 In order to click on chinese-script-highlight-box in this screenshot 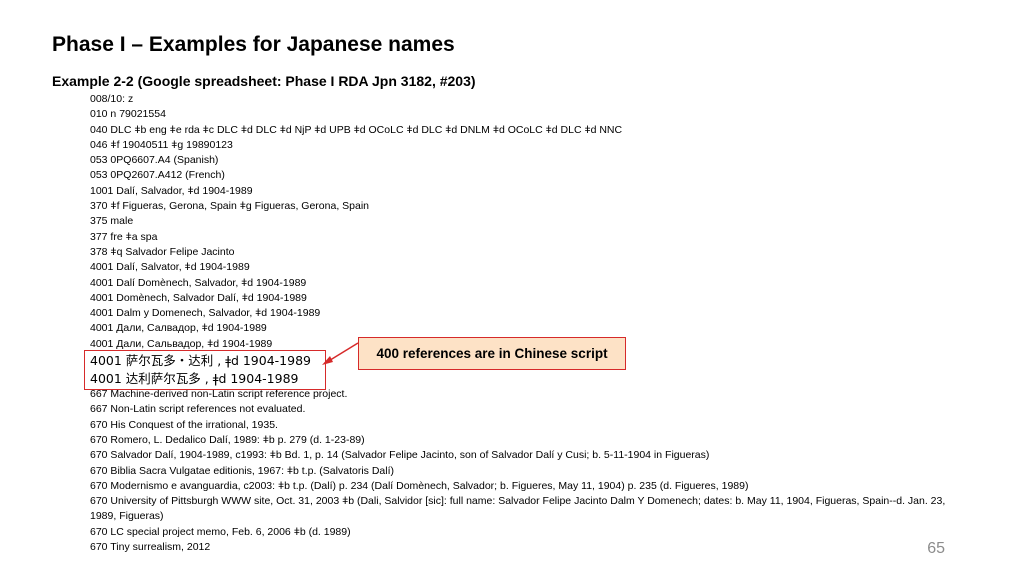, I will do `click(205, 370)`.